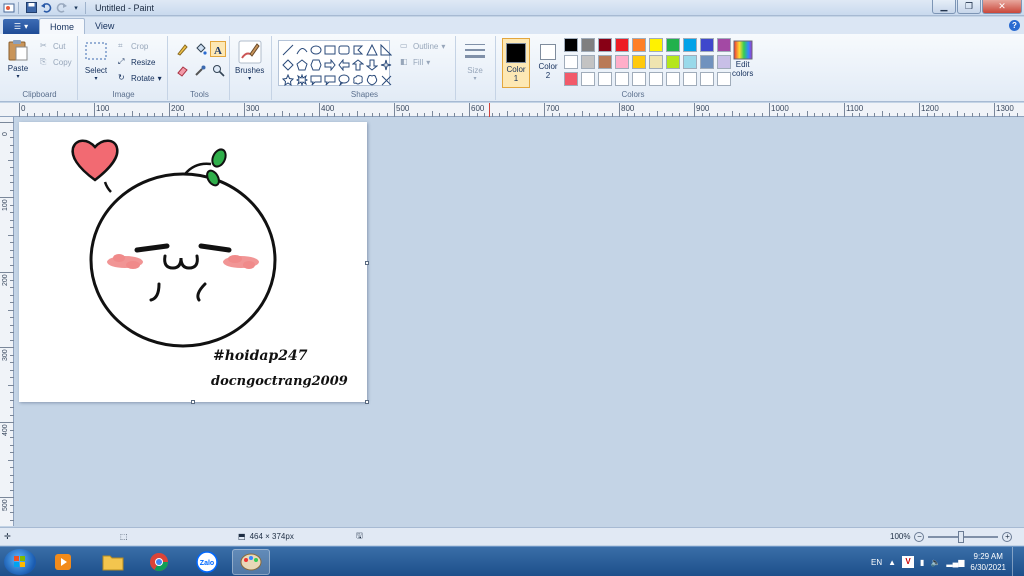 The width and height of the screenshot is (1024, 576). I want to click on tab-home: Home, so click(62, 26).